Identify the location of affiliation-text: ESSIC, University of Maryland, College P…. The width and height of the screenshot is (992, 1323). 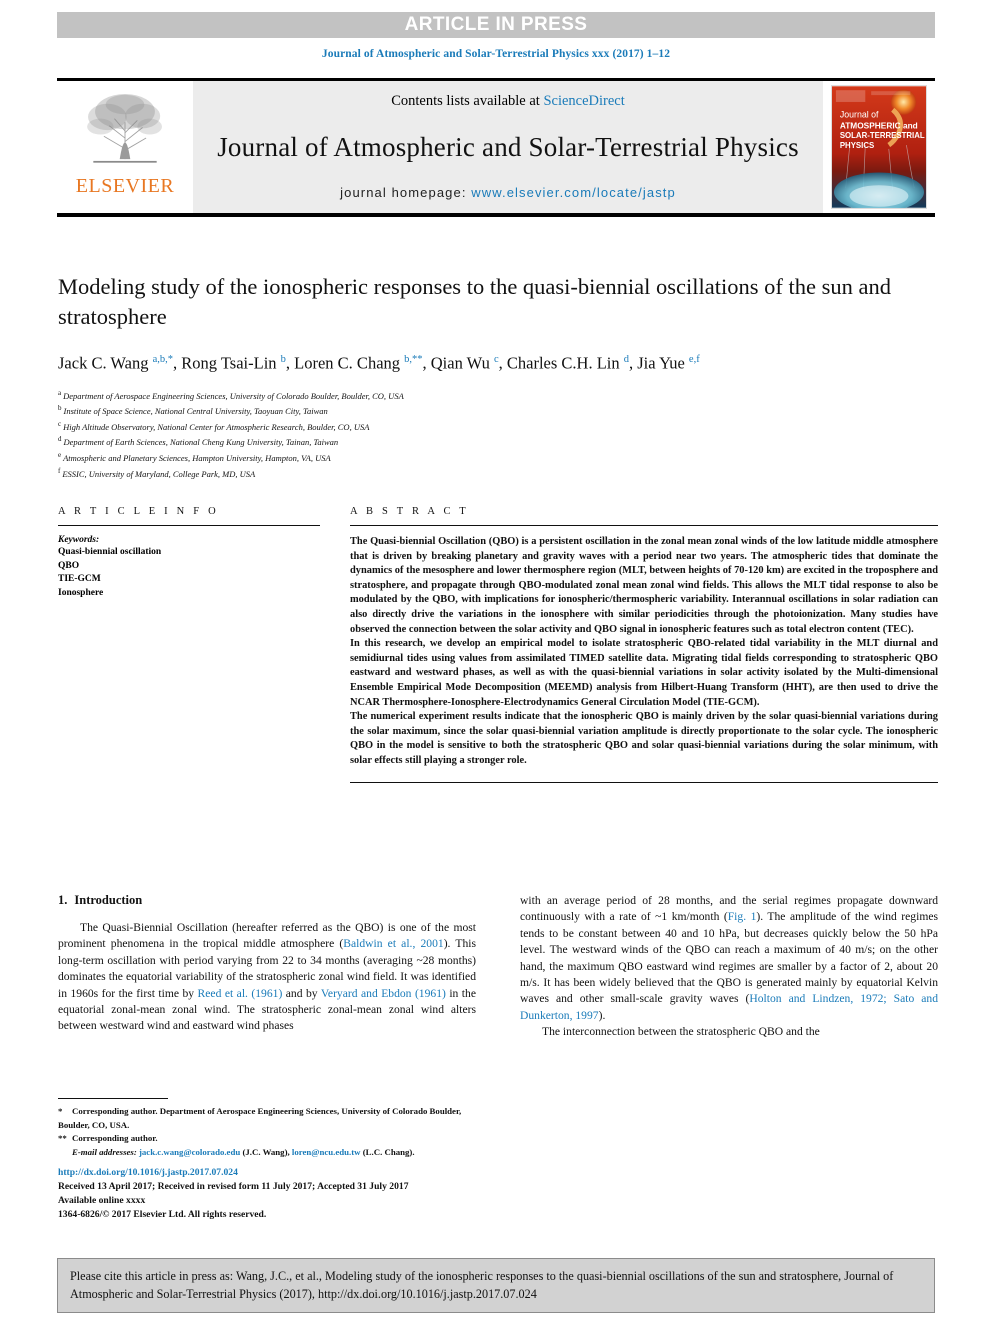
(159, 473).